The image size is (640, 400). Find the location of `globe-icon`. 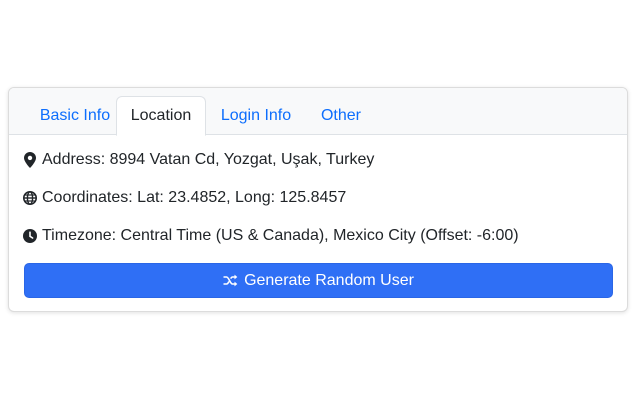

globe-icon is located at coordinates (30, 198).